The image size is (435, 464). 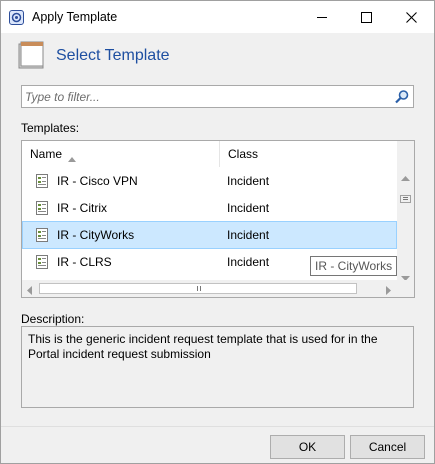 I want to click on template-name: IR - CityWorks, so click(x=96, y=235).